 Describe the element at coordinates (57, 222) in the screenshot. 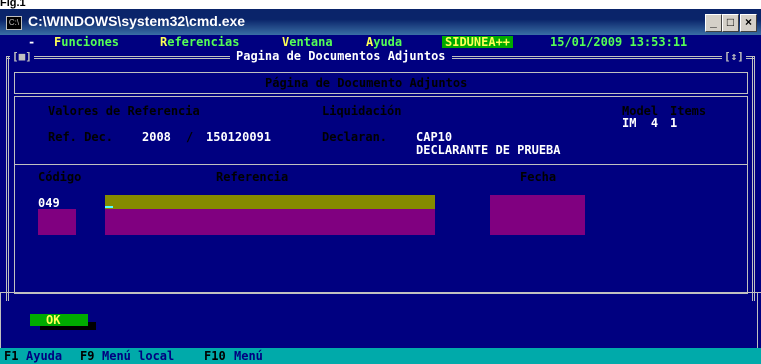

I see `codigo-field` at that location.